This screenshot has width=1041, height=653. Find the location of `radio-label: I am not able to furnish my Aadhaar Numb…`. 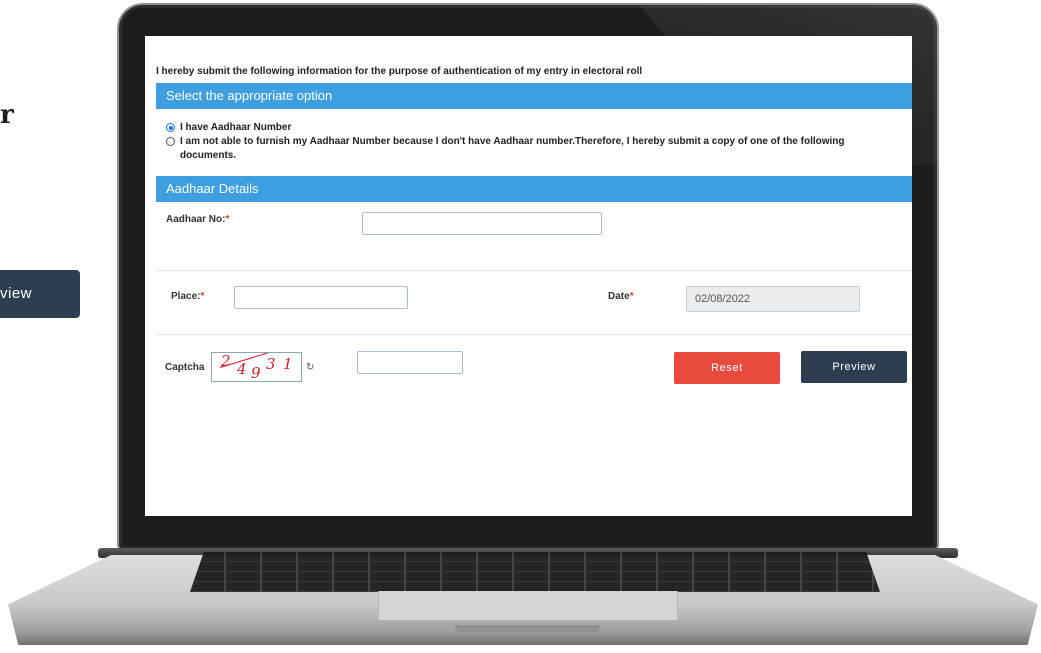

radio-label: I am not able to furnish my Aadhaar Numb… is located at coordinates (512, 148).